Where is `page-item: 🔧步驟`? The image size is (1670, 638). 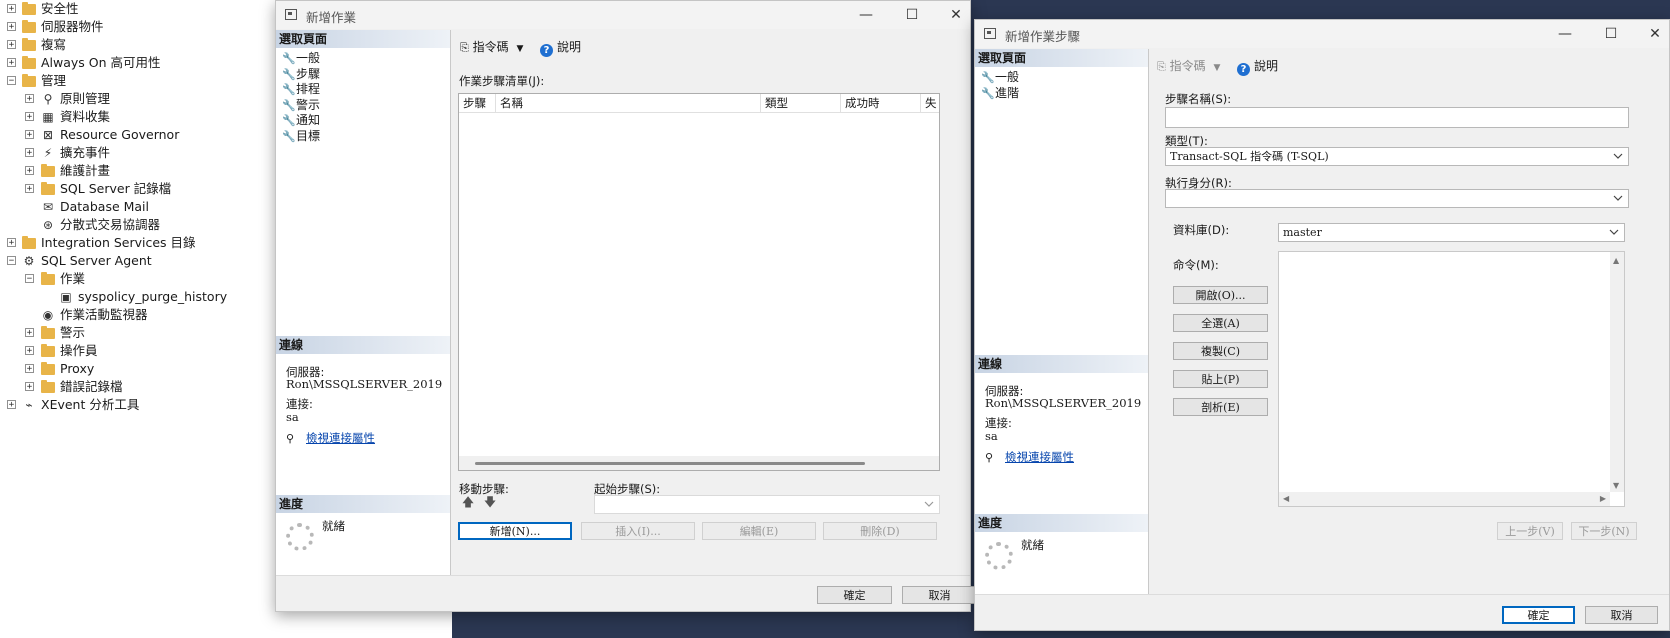 page-item: 🔧步驟 is located at coordinates (301, 74).